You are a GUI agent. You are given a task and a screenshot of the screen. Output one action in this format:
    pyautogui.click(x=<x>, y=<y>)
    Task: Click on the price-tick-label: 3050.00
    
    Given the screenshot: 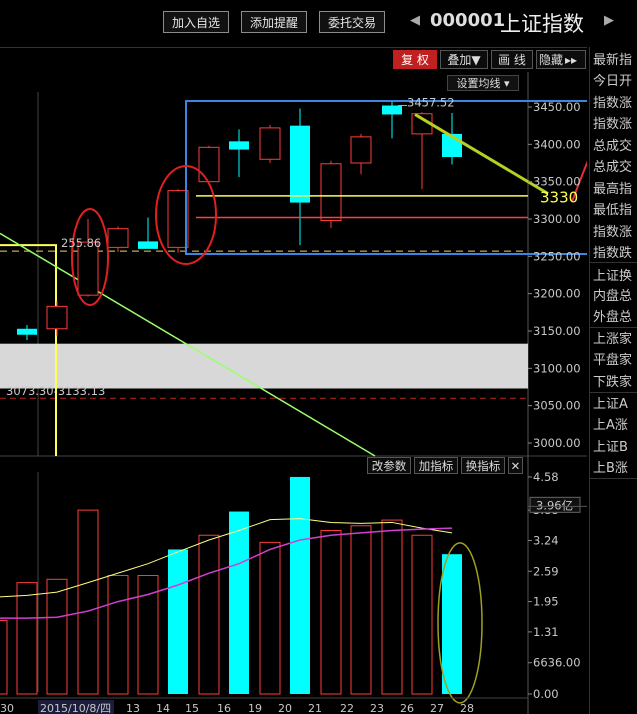 What is the action you would take?
    pyautogui.click(x=557, y=406)
    